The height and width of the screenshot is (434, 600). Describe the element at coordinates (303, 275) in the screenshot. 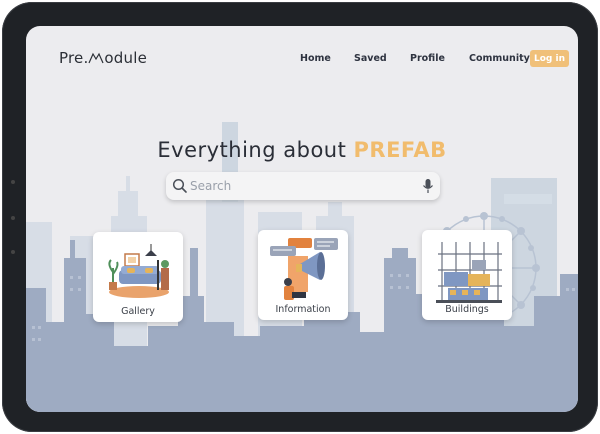

I see `information-card: Information` at that location.